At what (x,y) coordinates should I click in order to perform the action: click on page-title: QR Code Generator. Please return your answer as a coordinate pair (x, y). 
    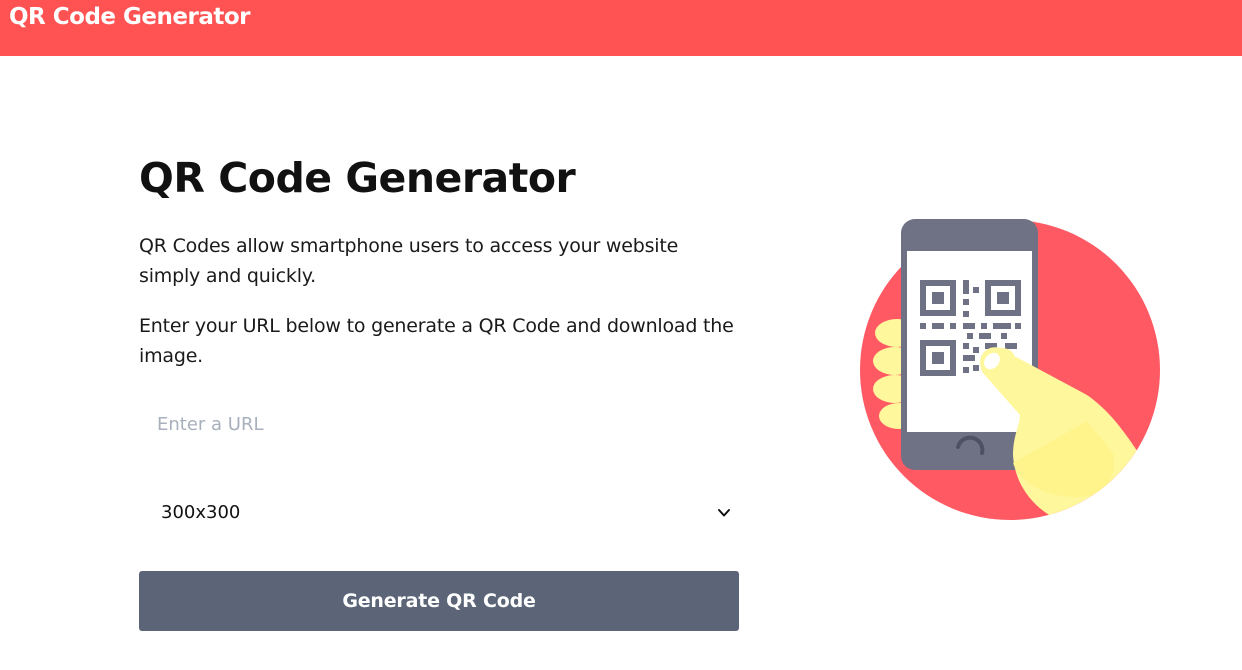
    Looking at the image, I should click on (357, 178).